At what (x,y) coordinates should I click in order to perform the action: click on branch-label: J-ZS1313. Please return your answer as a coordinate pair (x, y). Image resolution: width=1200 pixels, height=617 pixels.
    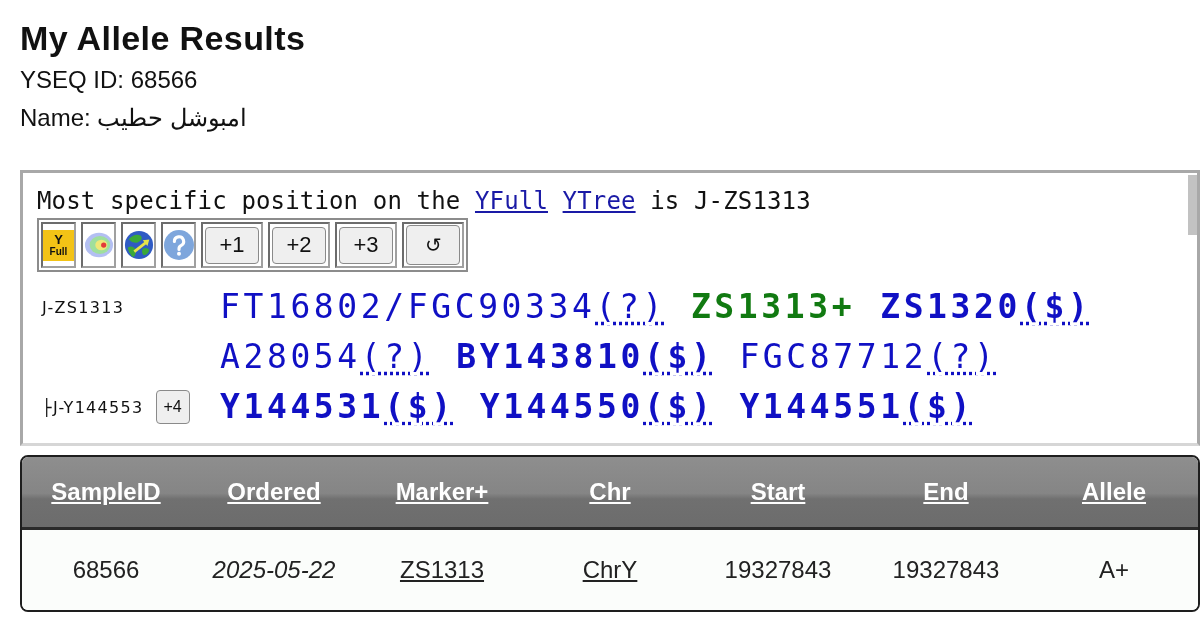
    Looking at the image, I should click on (83, 307).